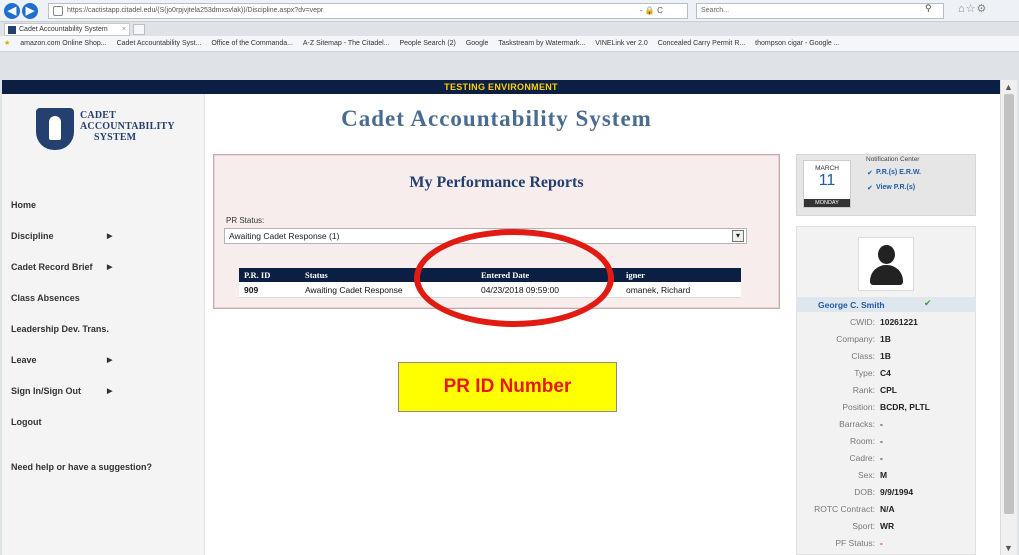 The image size is (1019, 555). I want to click on profile-field: Sport: WR, so click(886, 527).